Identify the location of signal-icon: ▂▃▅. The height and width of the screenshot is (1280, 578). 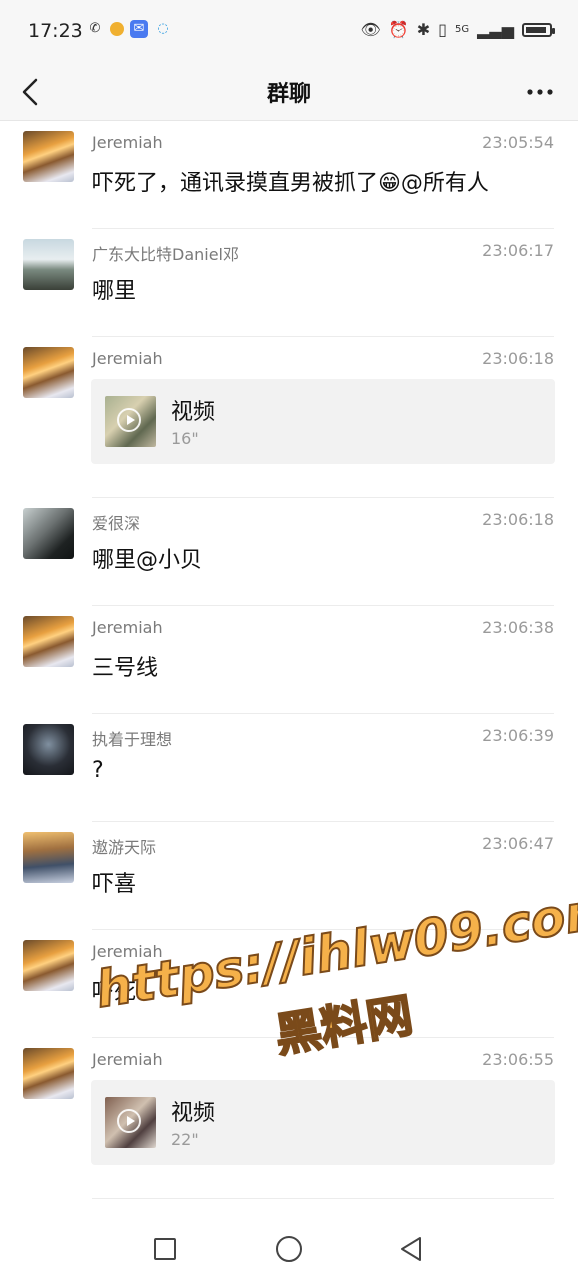
(495, 29).